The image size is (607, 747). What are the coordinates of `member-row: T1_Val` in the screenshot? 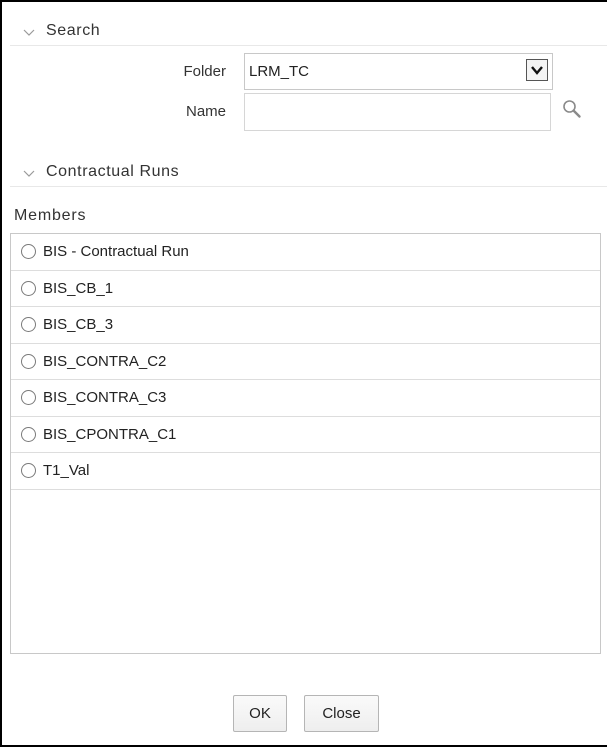 It's located at (305, 471).